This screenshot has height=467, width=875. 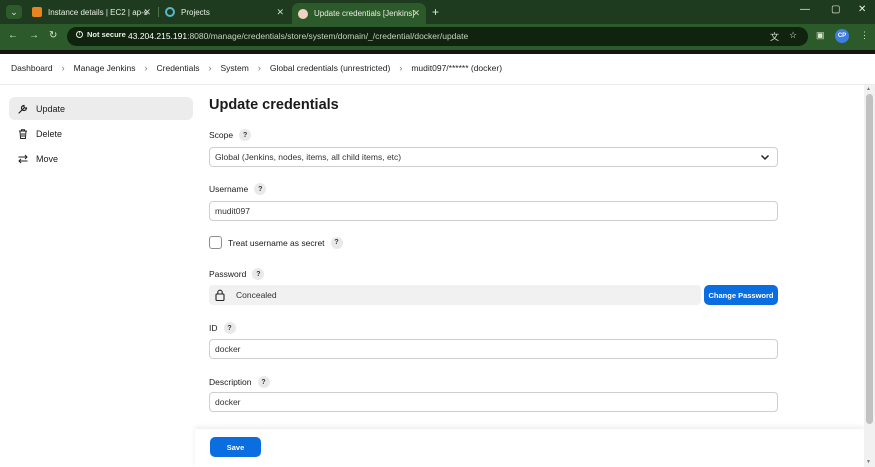 I want to click on projects-favicon-icon, so click(x=170, y=12).